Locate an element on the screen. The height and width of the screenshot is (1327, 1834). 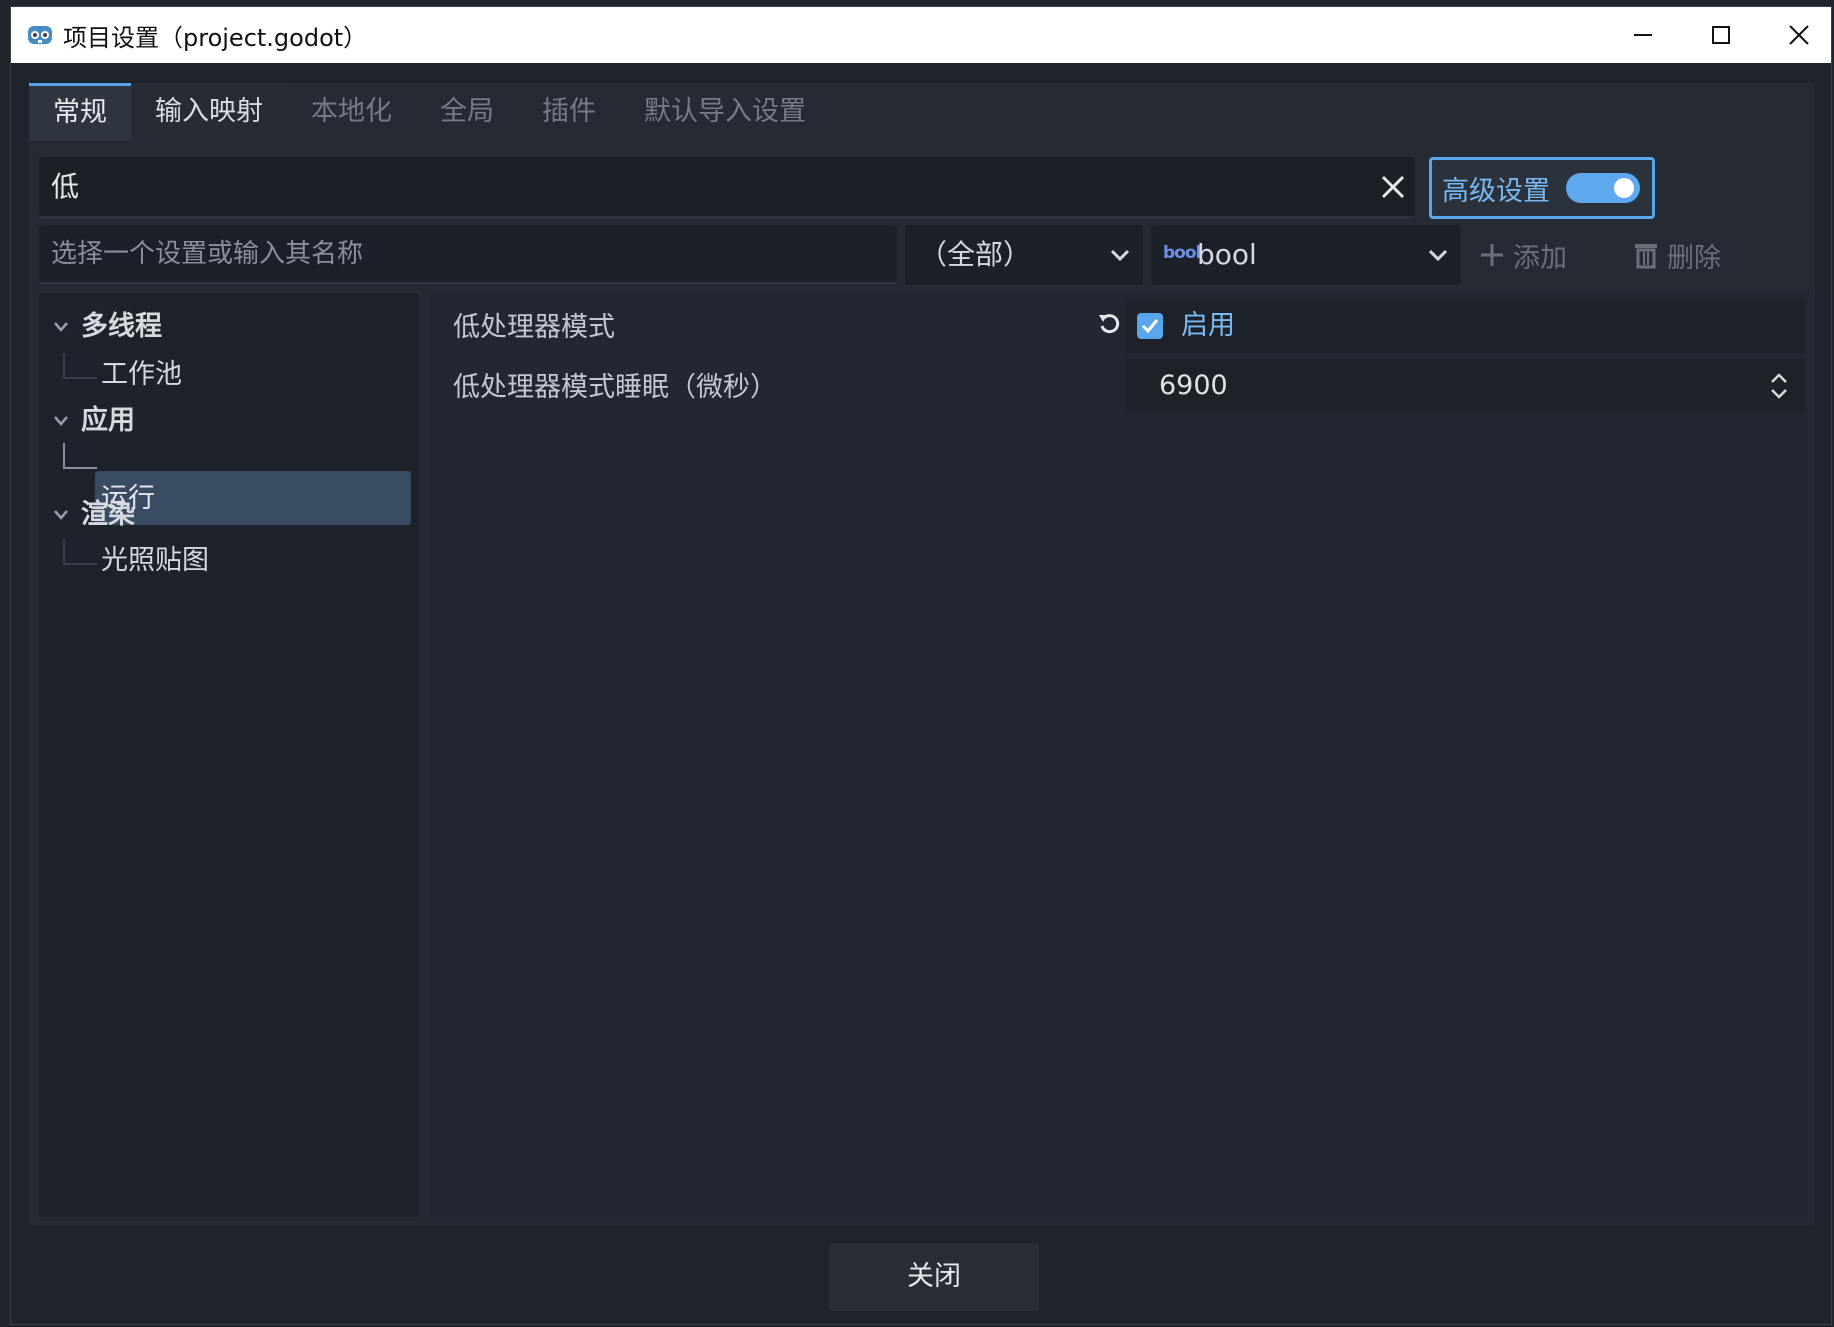
enable-checkbox is located at coordinates (1150, 326).